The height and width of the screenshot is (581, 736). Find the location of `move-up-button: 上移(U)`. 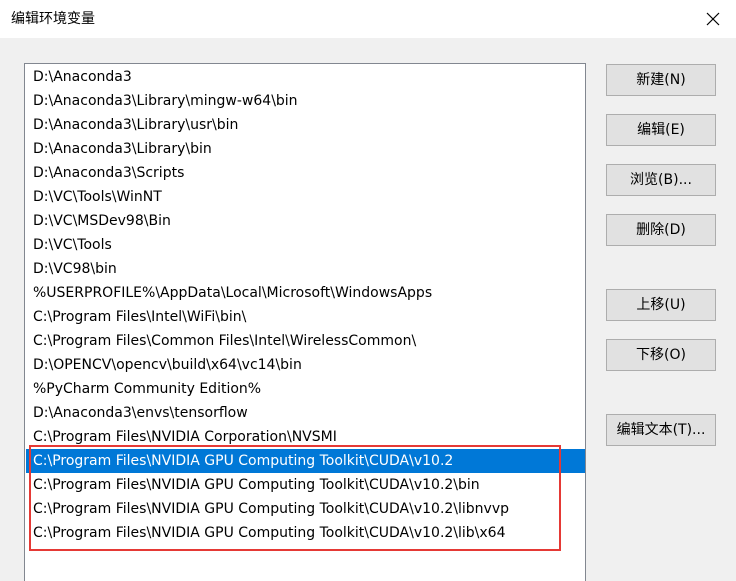

move-up-button: 上移(U) is located at coordinates (661, 305).